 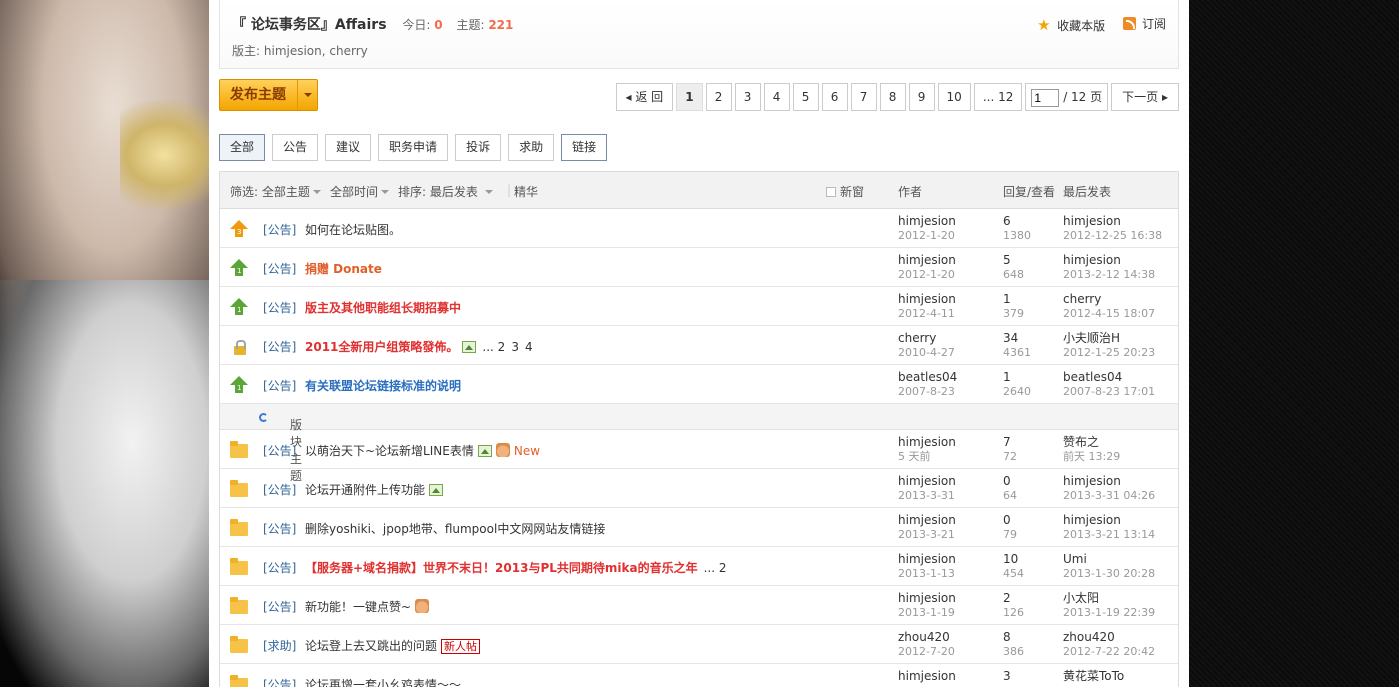 I want to click on tab-announce: 公告, so click(x=295, y=147).